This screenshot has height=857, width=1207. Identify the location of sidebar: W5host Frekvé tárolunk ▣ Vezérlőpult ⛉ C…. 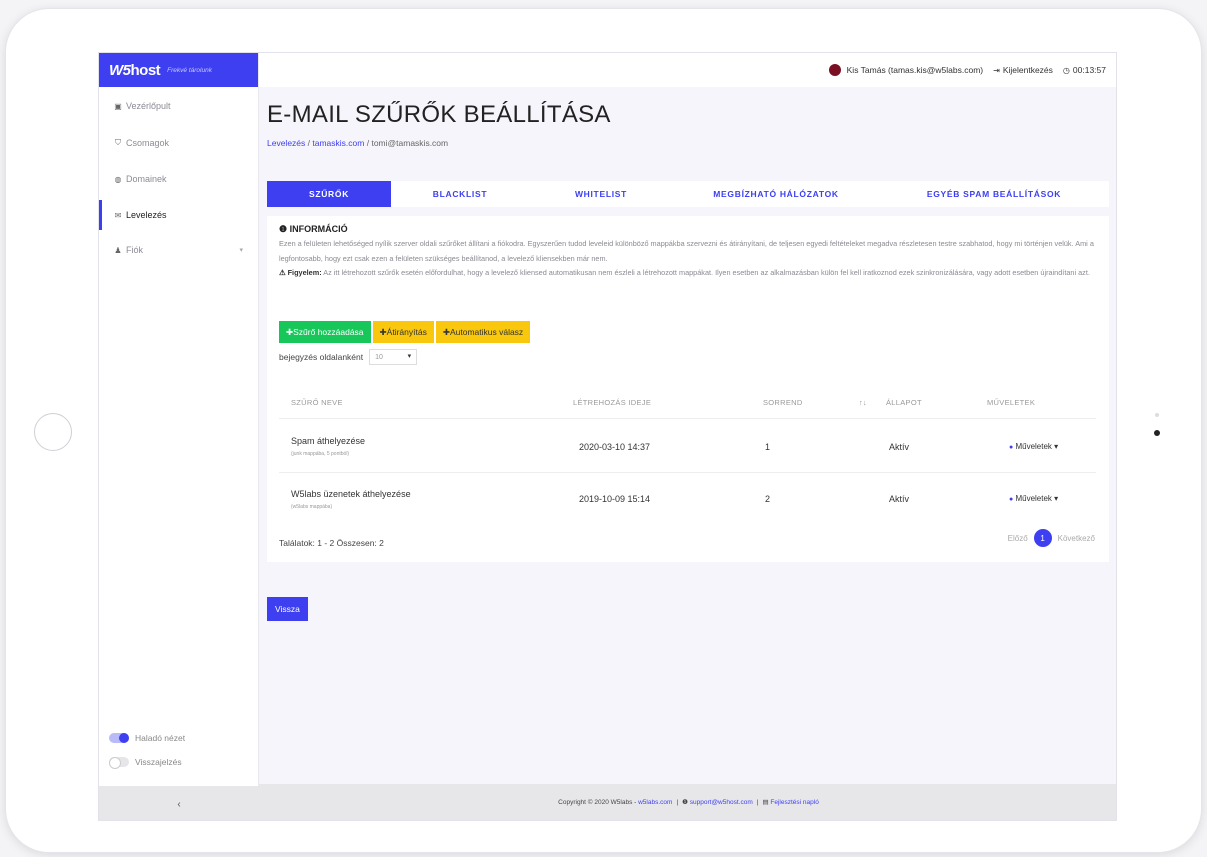
(179, 436).